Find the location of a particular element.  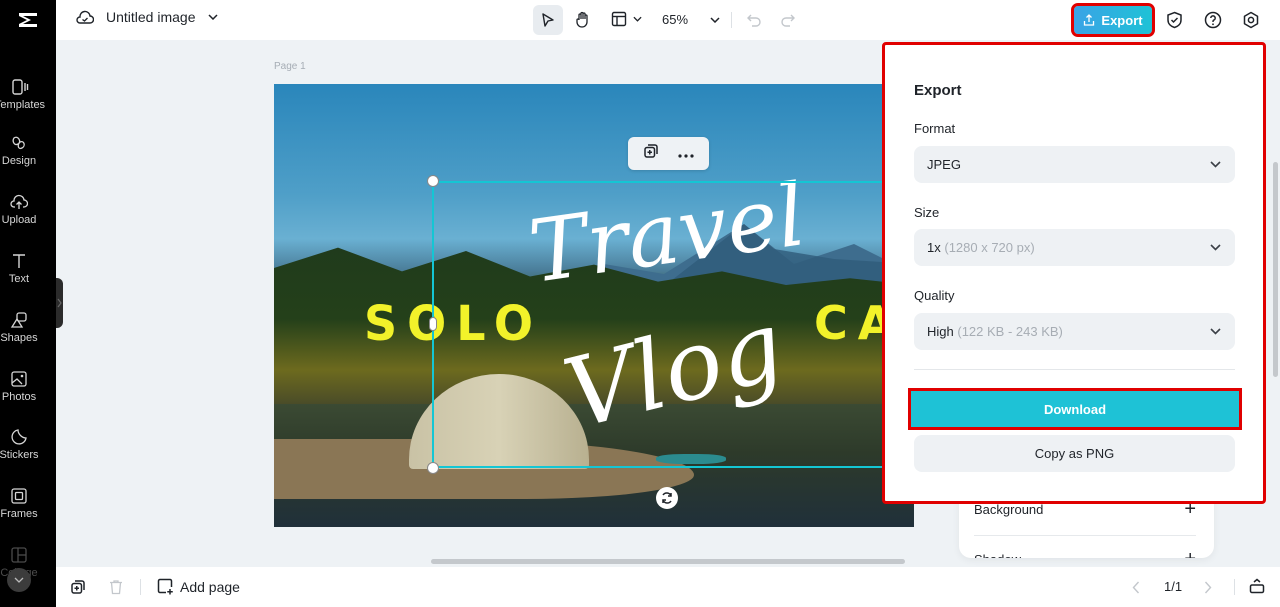

pages-panel-toggle is located at coordinates (1257, 586).